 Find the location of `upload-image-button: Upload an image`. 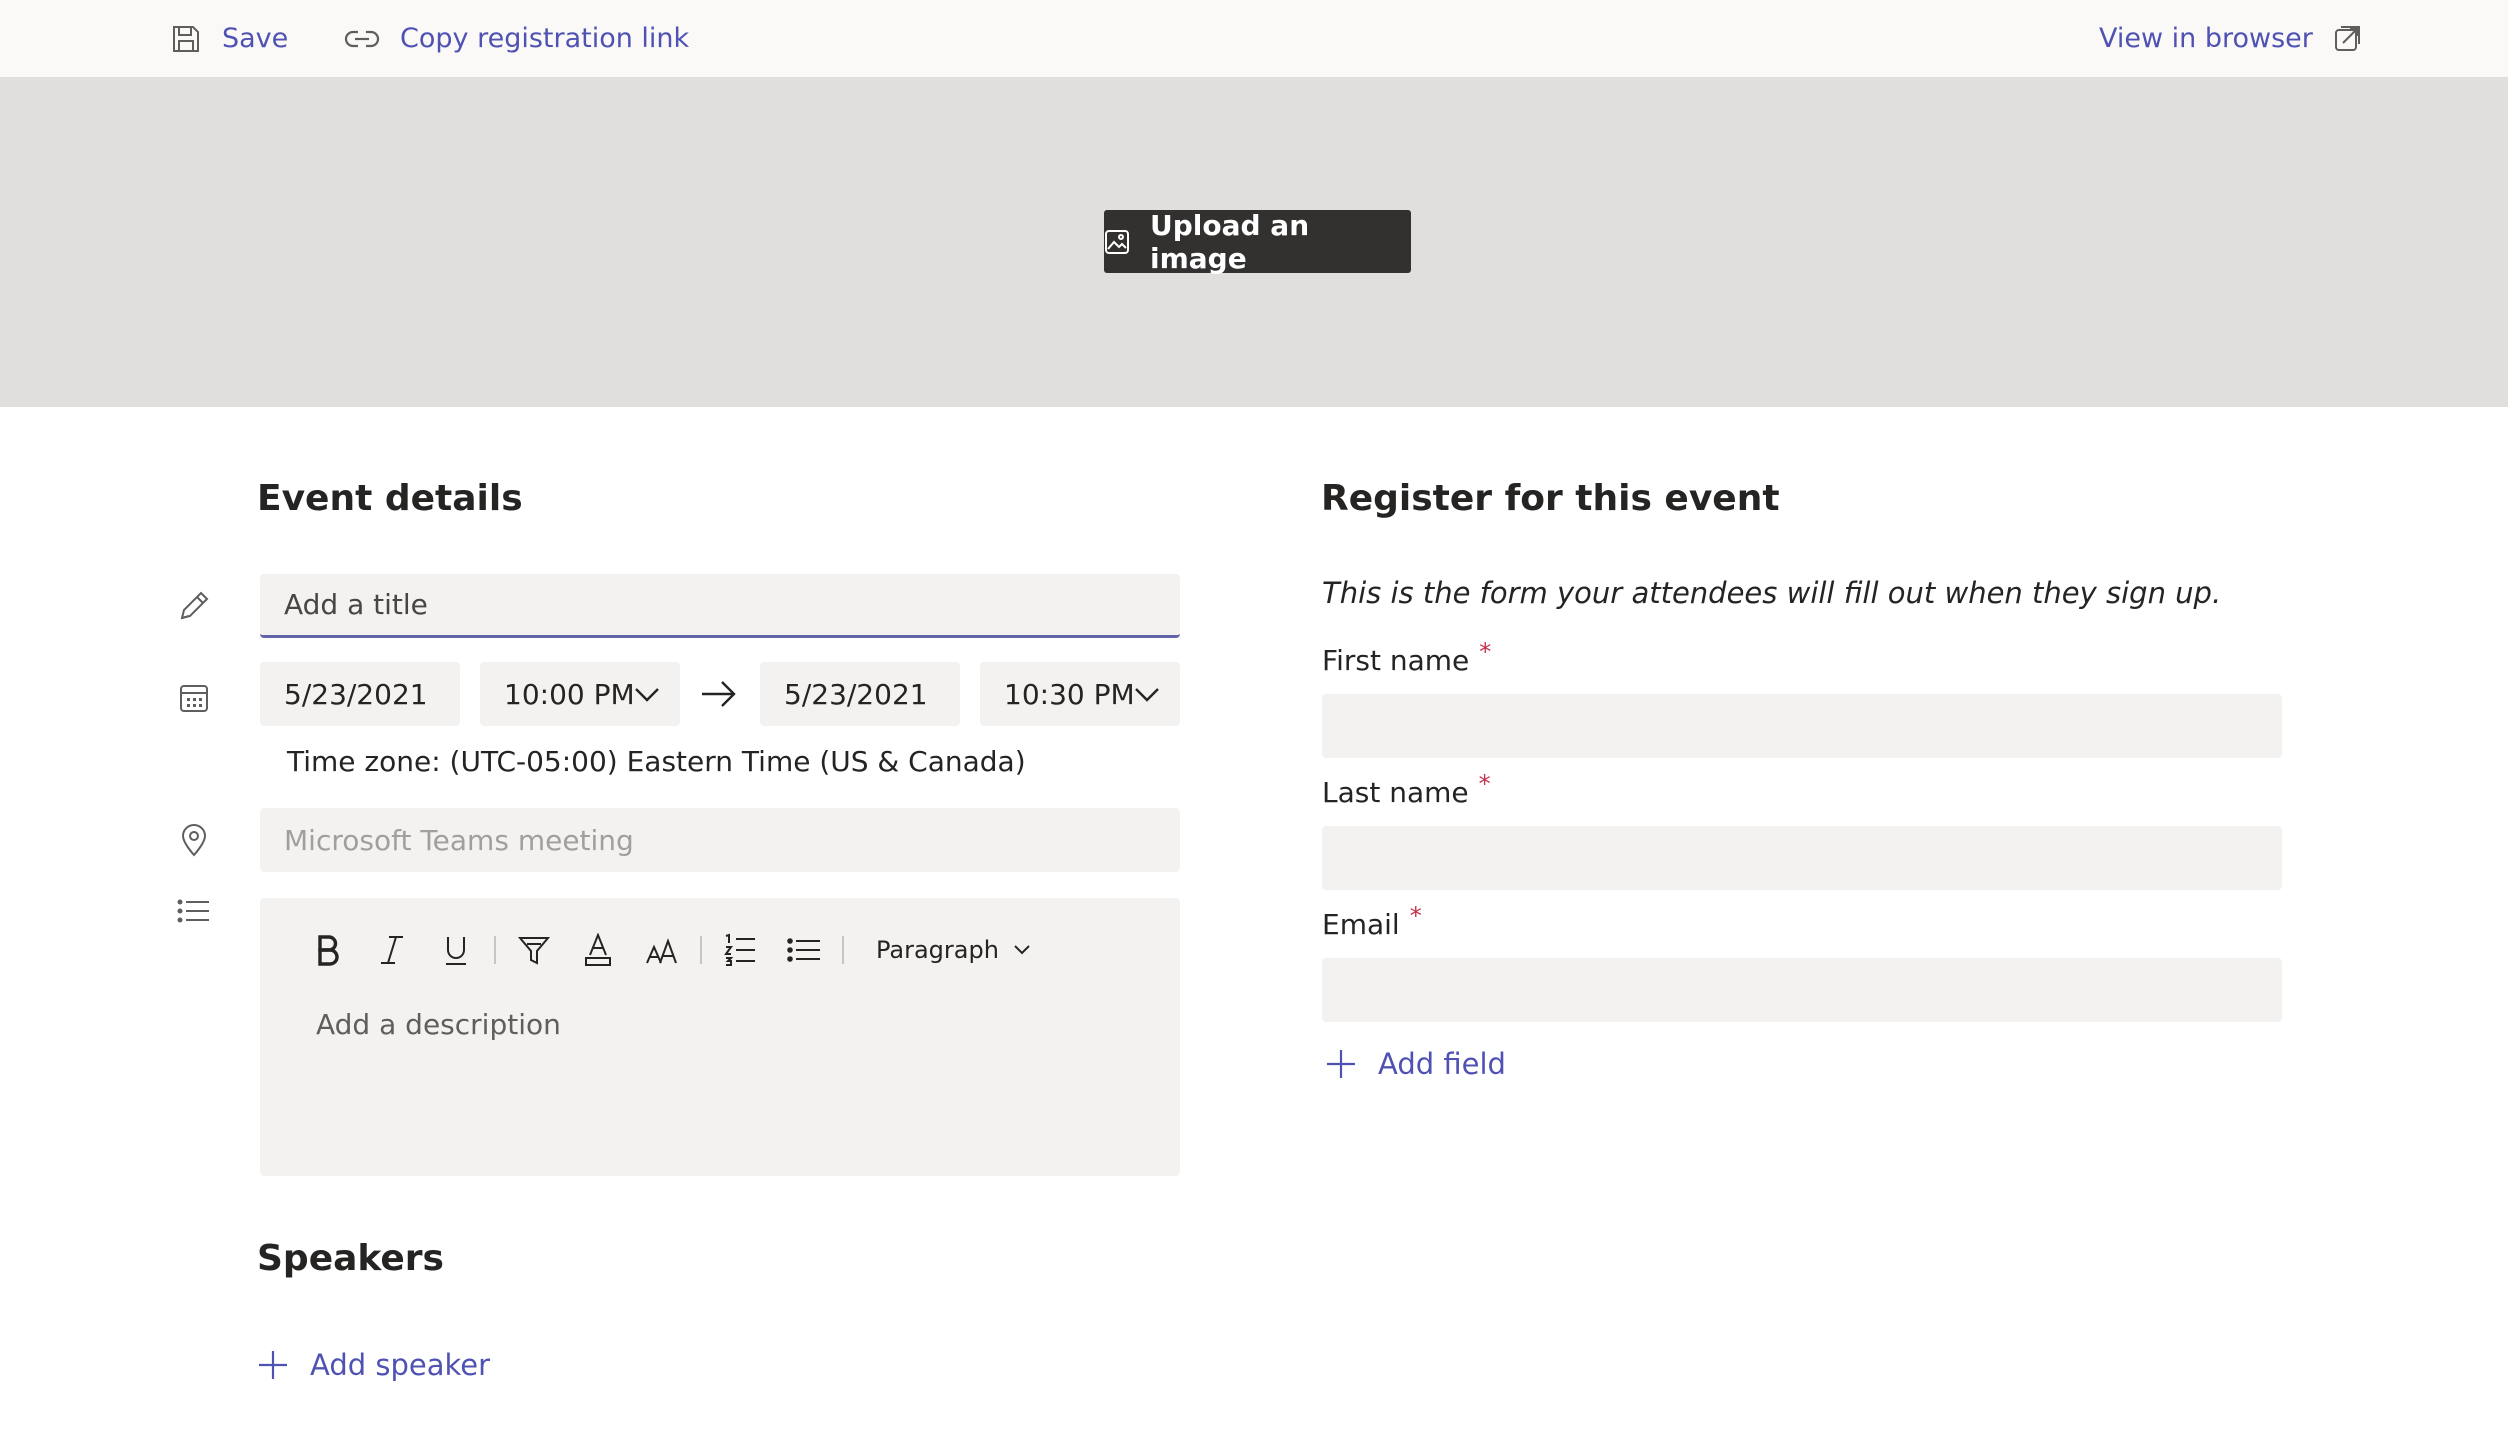

upload-image-button: Upload an image is located at coordinates (1257, 241).